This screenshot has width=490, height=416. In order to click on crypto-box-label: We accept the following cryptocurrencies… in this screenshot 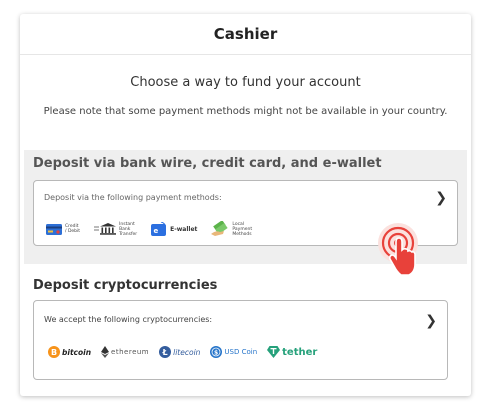, I will do `click(128, 319)`.